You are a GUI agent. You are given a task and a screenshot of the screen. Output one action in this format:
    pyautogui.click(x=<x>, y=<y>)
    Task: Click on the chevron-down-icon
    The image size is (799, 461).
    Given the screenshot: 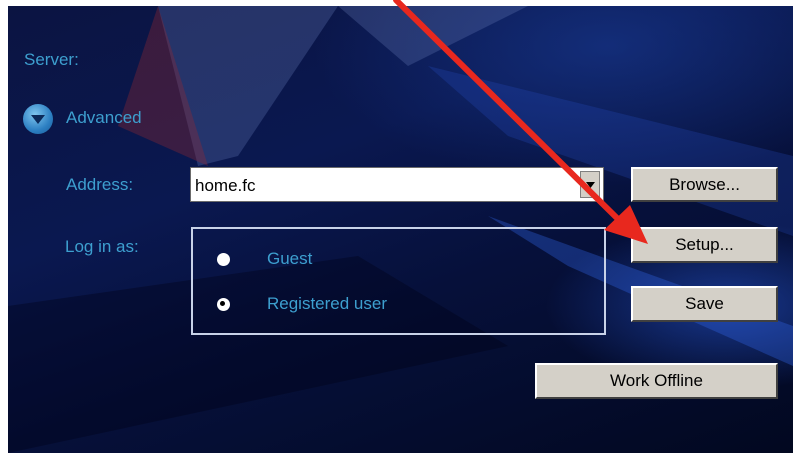 What is the action you would take?
    pyautogui.click(x=590, y=184)
    